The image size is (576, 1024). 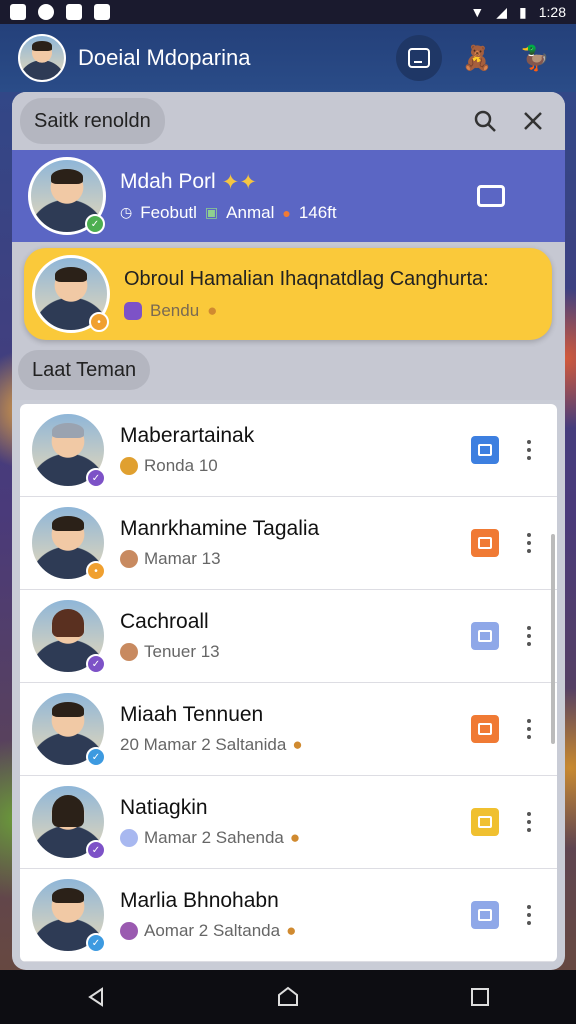 What do you see at coordinates (203, 744) in the screenshot?
I see `friend-status: 20 Mamar 2 Saltanida` at bounding box center [203, 744].